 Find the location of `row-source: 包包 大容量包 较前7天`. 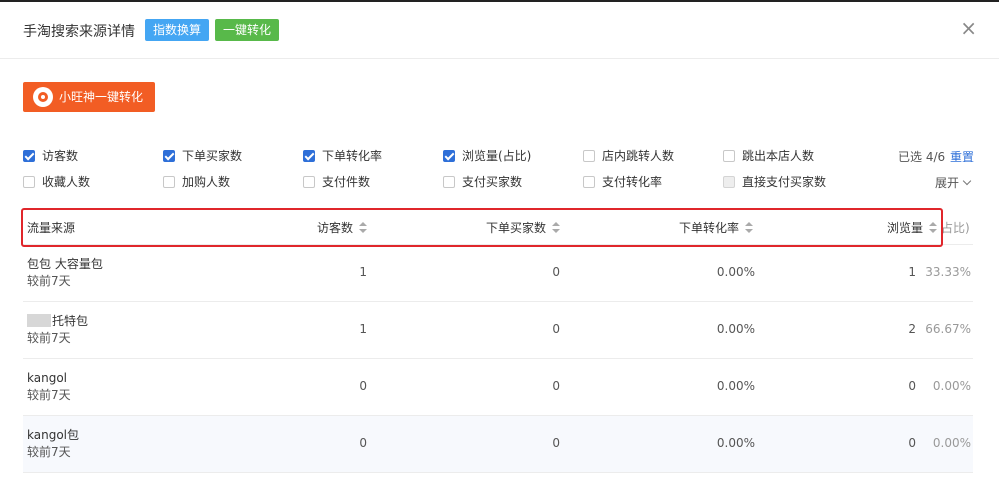

row-source: 包包 大容量包 较前7天 is located at coordinates (65, 273).